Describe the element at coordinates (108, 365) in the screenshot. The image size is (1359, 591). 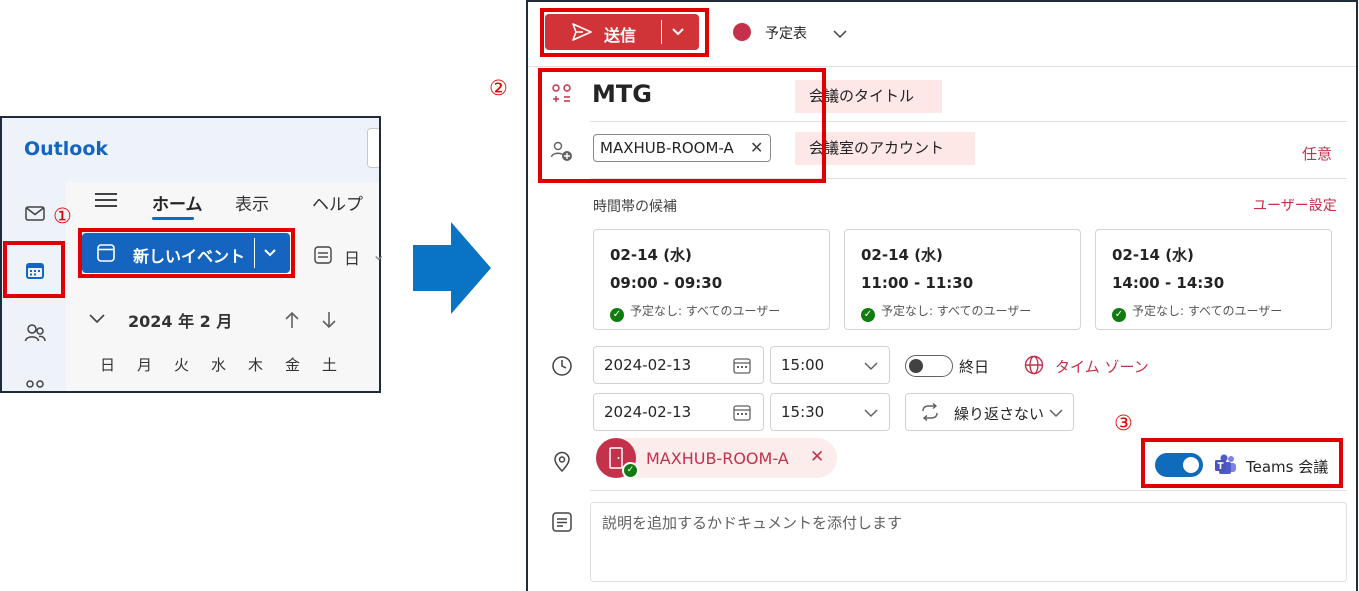
I see `weekday-label: 日` at that location.